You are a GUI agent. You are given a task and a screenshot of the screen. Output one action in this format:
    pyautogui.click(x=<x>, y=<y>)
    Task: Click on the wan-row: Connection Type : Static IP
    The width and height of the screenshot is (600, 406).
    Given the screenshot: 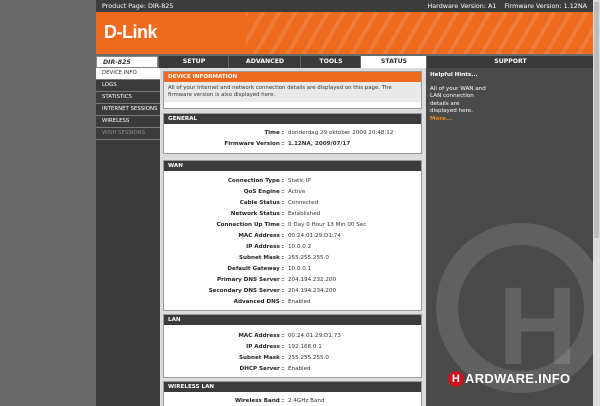 What is the action you would take?
    pyautogui.click(x=292, y=181)
    